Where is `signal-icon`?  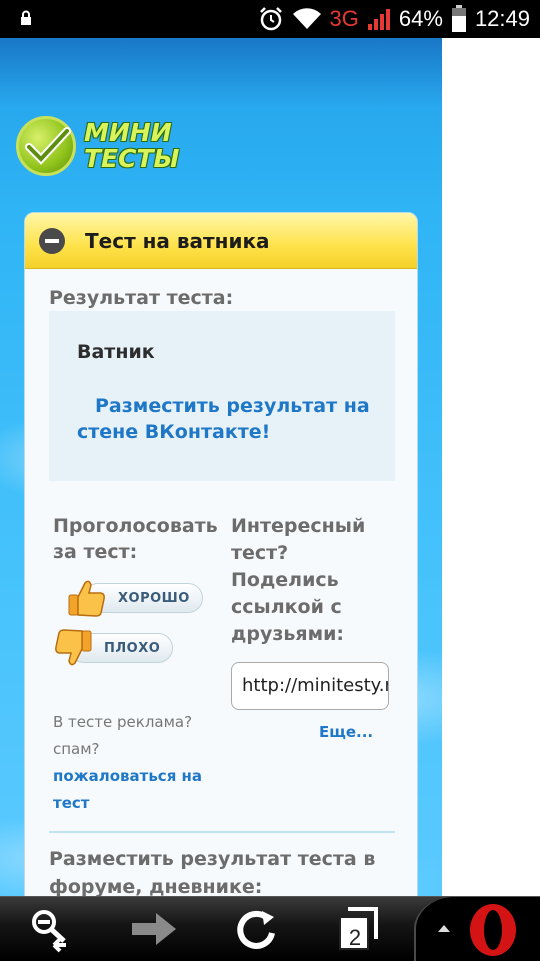 signal-icon is located at coordinates (378, 19).